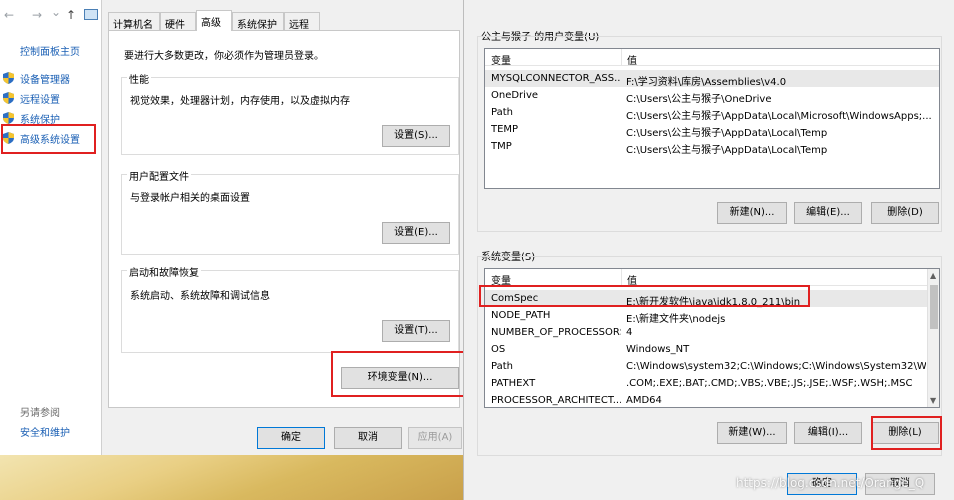  I want to click on desktop-wallpaper, so click(231, 477).